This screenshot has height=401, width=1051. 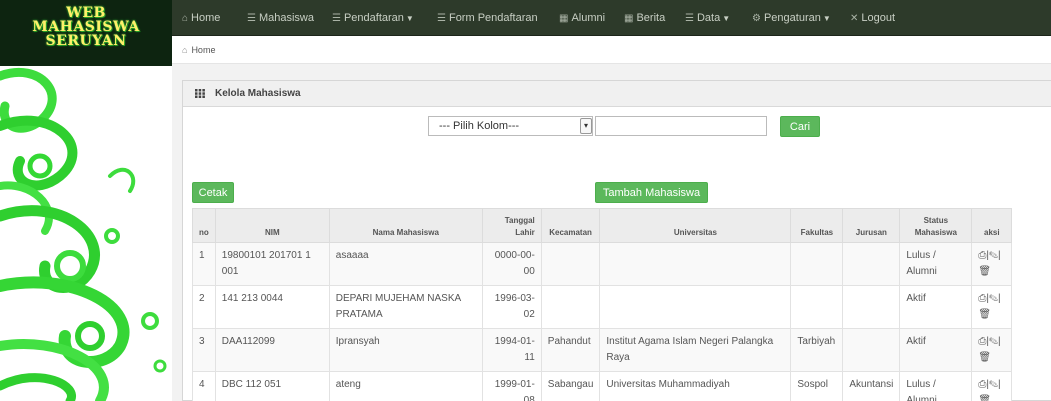 I want to click on cell-no: 4, so click(x=204, y=386).